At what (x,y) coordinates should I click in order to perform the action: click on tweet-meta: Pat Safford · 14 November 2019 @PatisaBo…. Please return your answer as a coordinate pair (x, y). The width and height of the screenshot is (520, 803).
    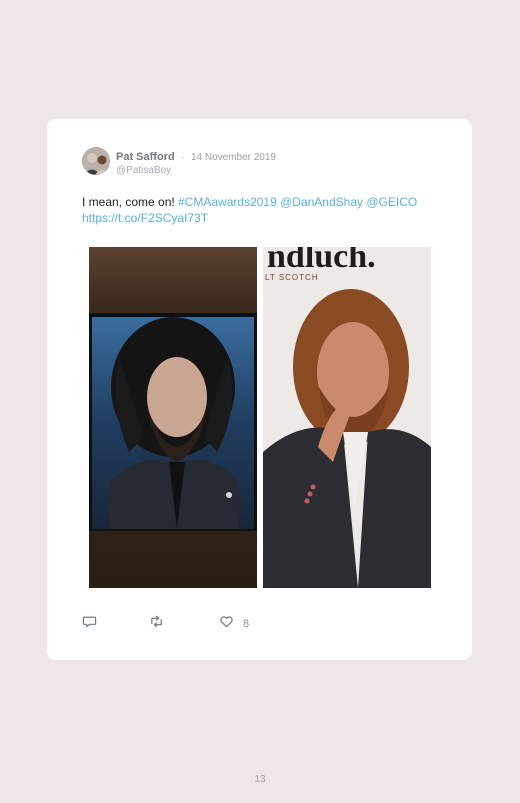
    Looking at the image, I should click on (196, 163).